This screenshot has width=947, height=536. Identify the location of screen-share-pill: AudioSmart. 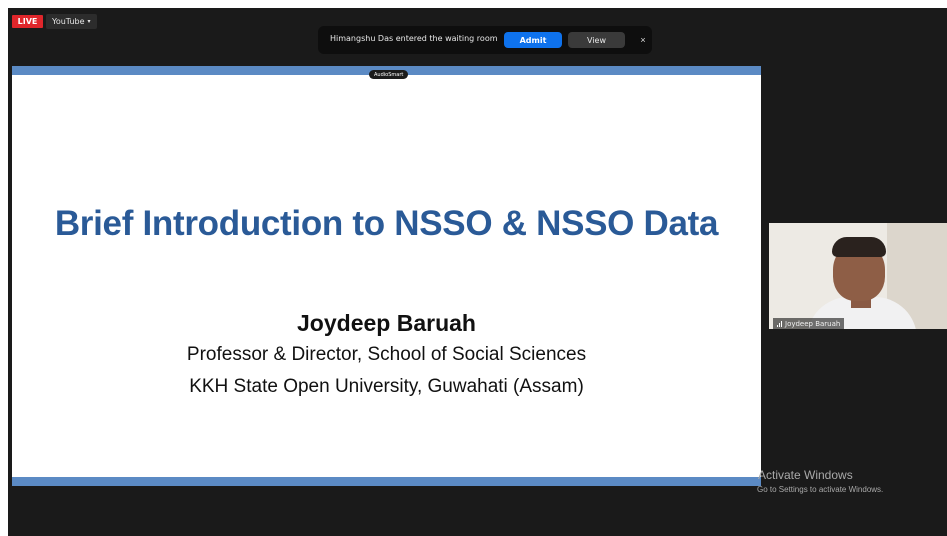
(389, 74).